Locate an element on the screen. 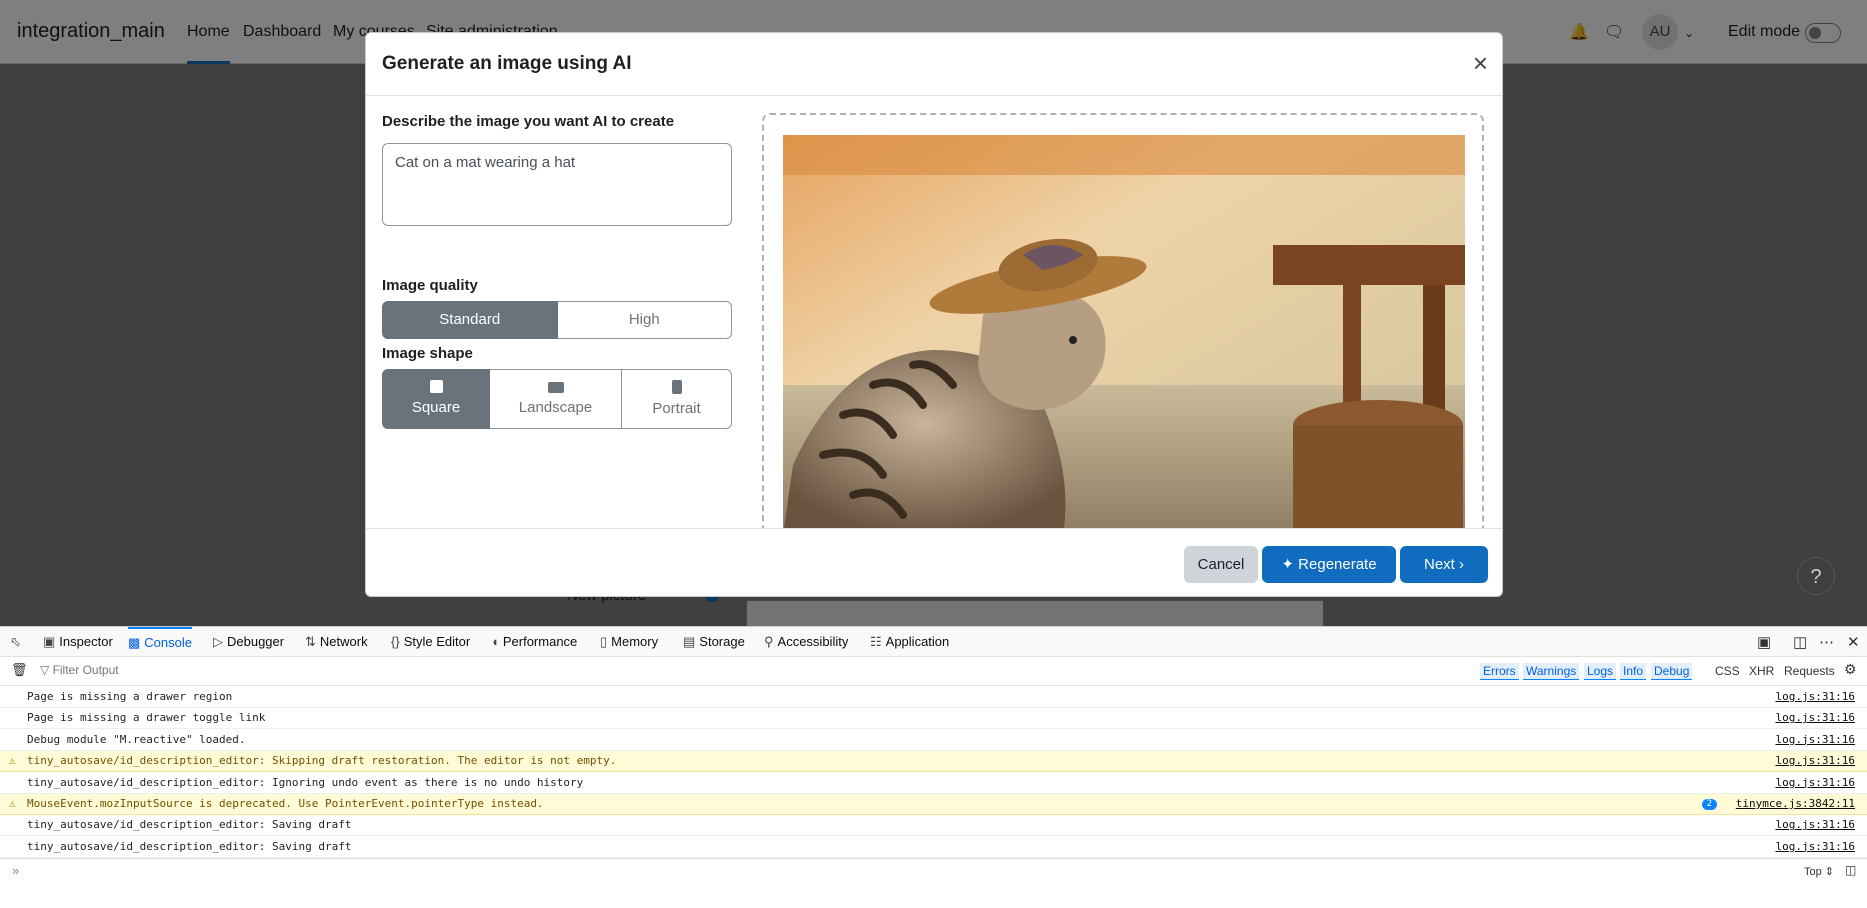  shape-portrait-button: Portrait is located at coordinates (677, 399).